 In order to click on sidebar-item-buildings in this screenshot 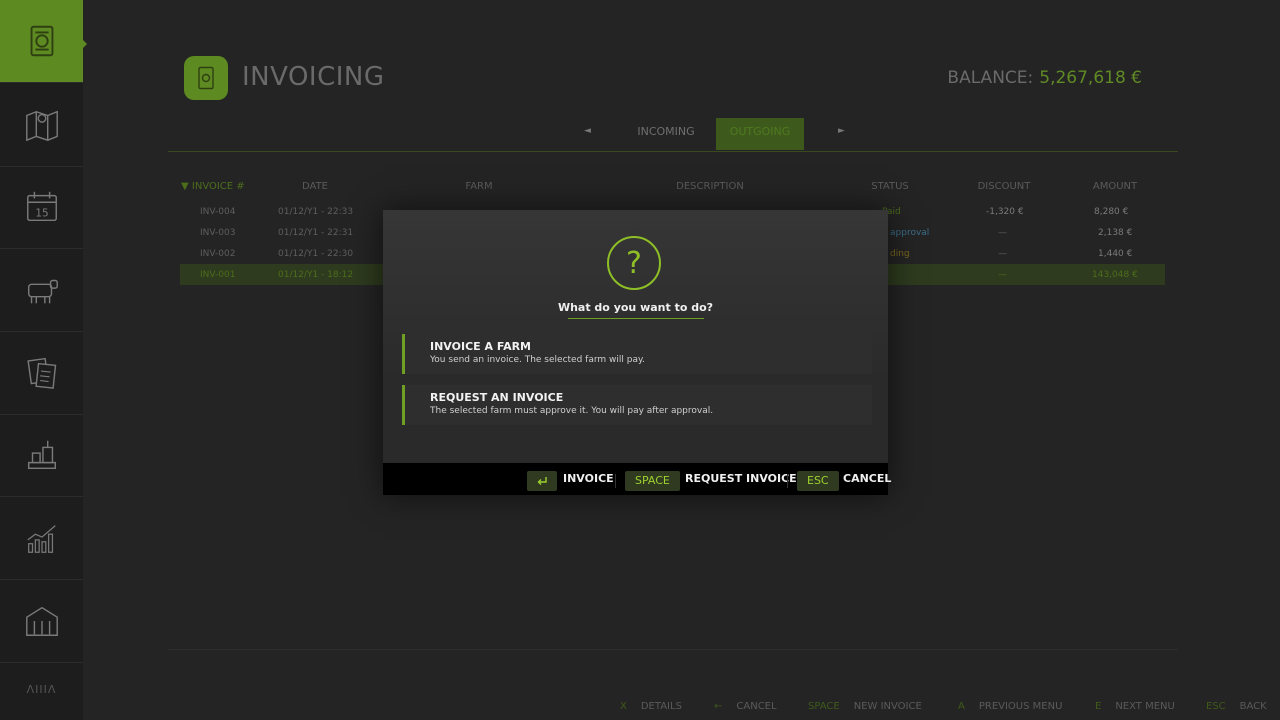, I will do `click(41, 621)`.